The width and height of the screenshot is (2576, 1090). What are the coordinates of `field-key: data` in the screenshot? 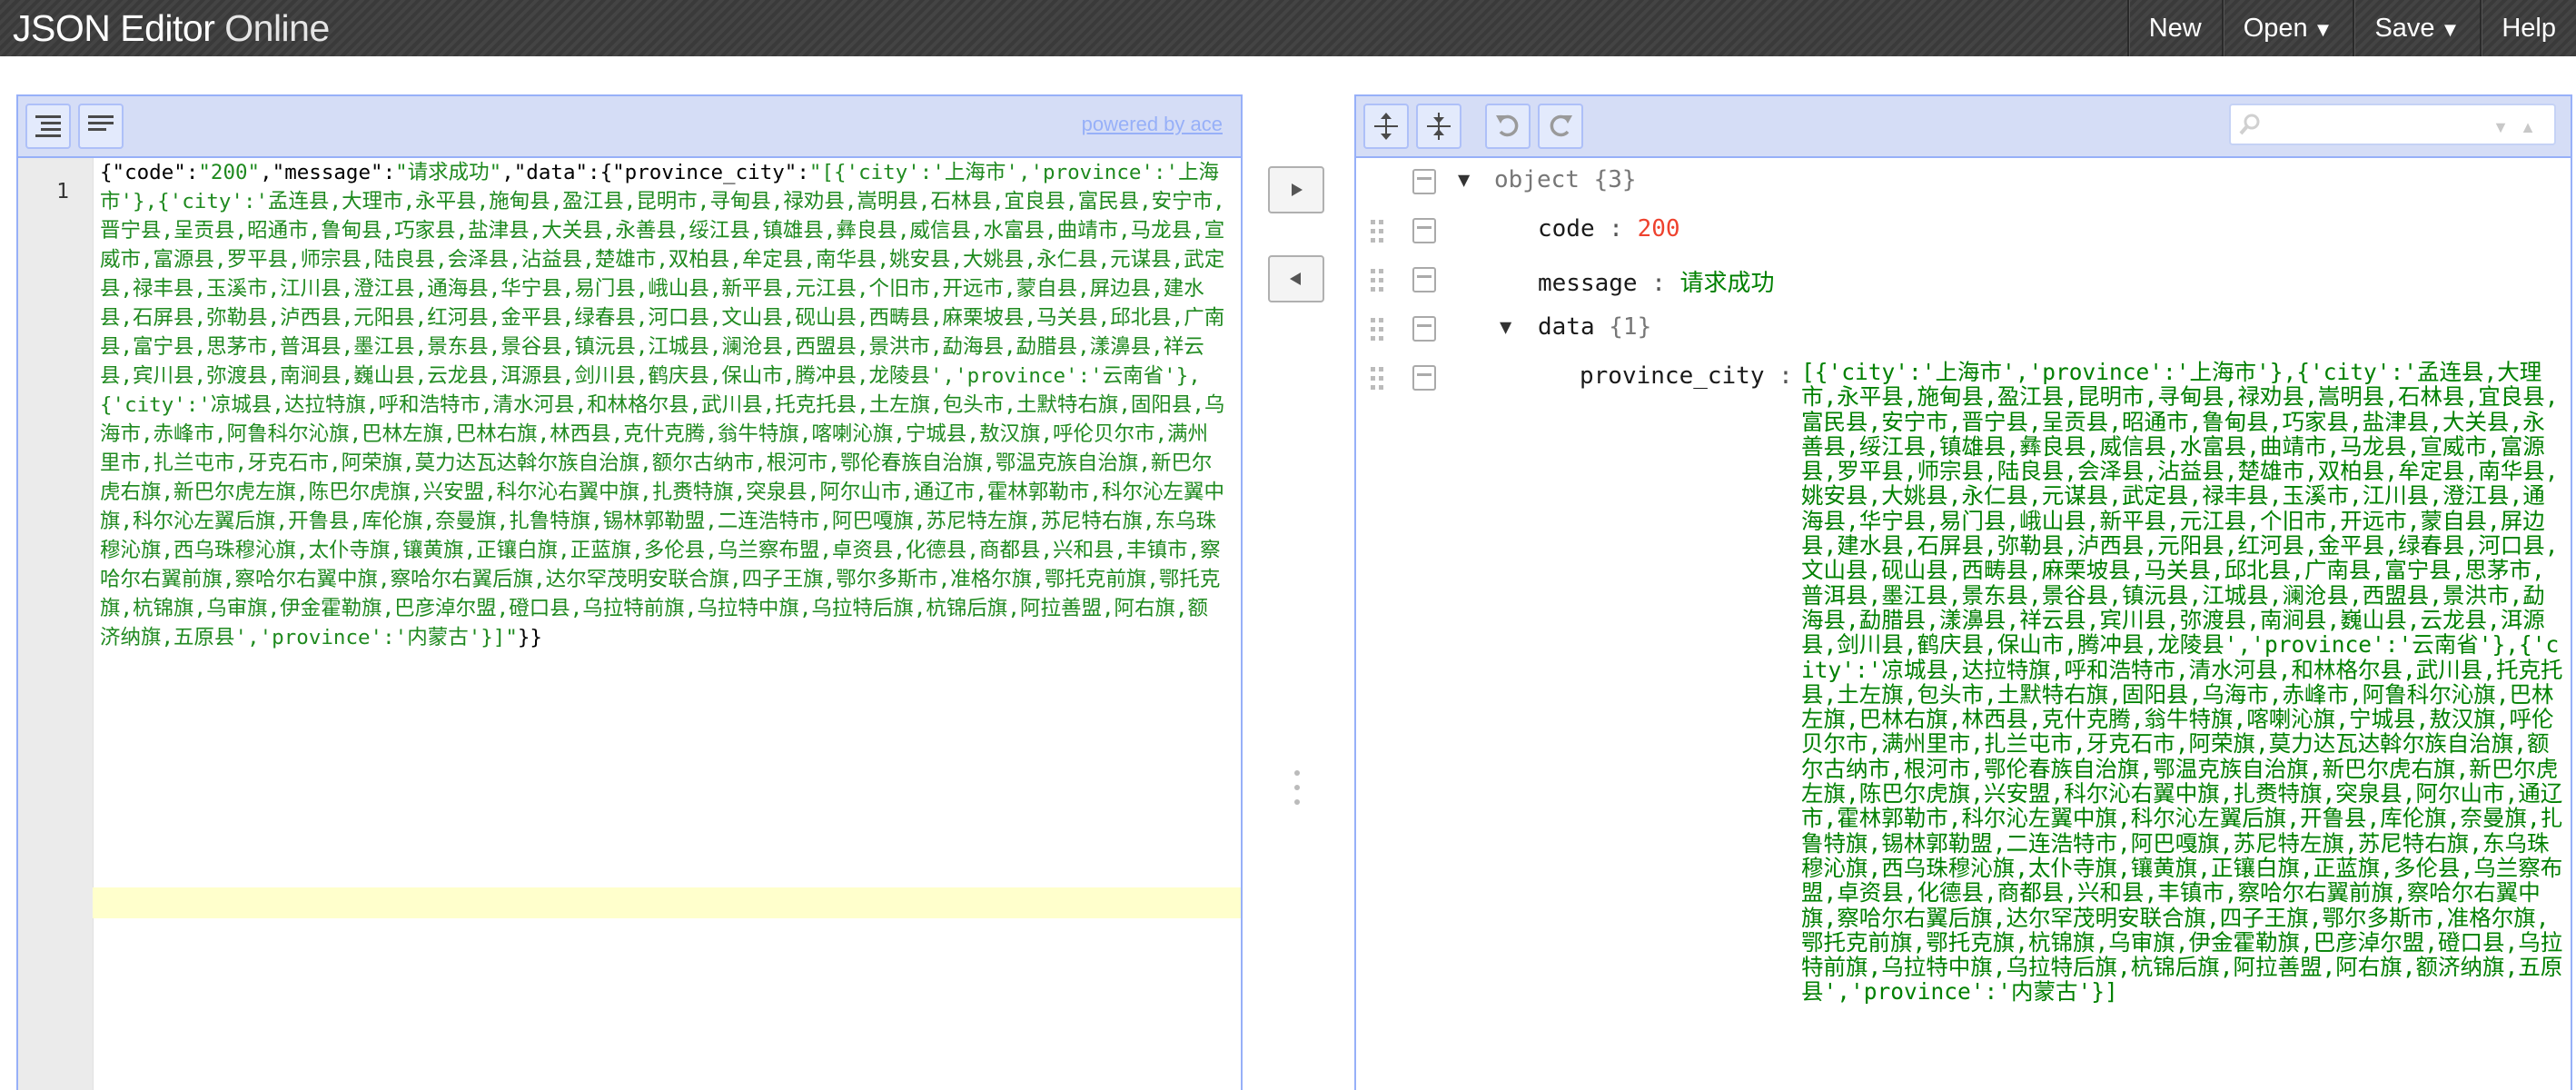 It's located at (1566, 327).